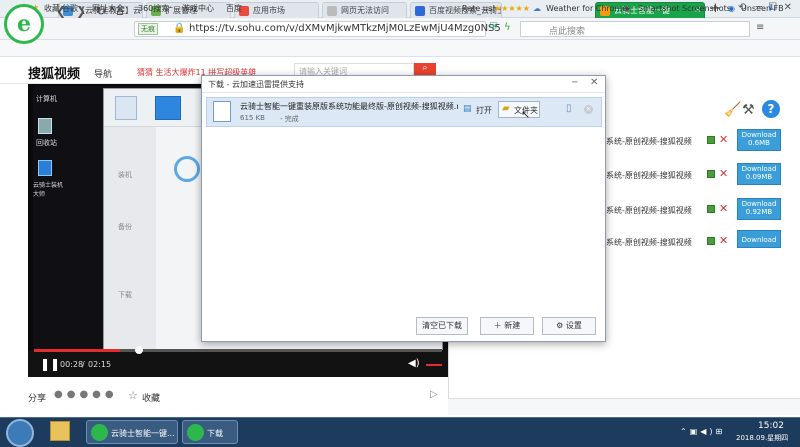 The width and height of the screenshot is (800, 447). Describe the element at coordinates (414, 363) in the screenshot. I see `volume-icon: ◀)` at that location.